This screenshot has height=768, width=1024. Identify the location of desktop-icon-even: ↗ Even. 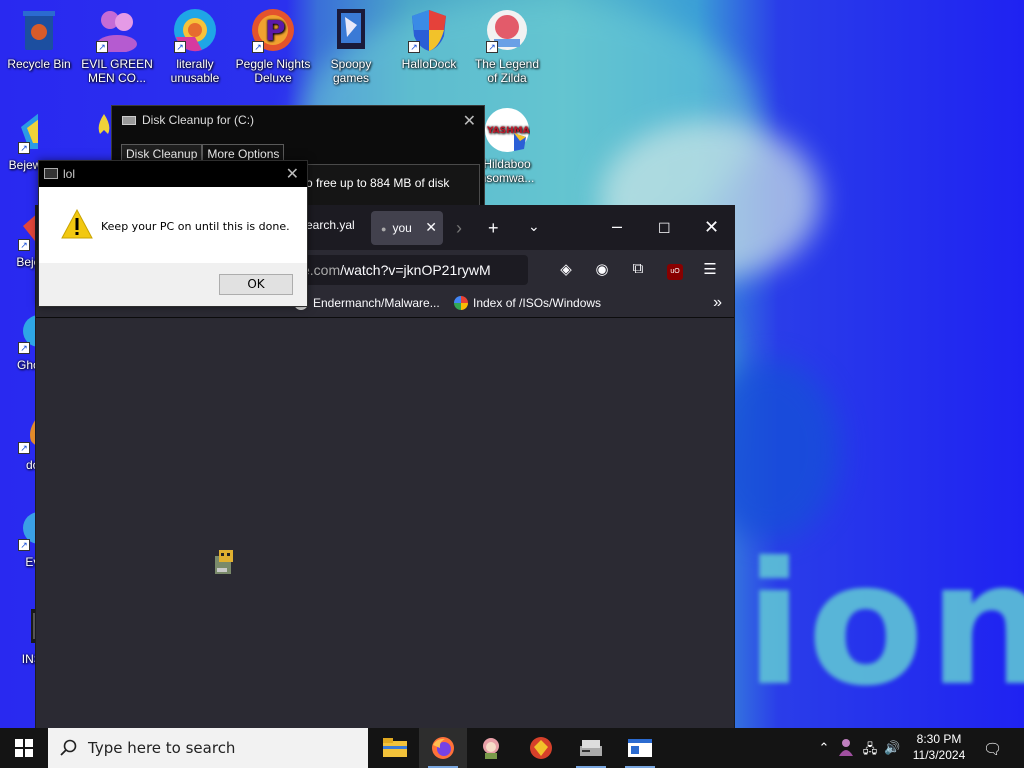
(19, 537).